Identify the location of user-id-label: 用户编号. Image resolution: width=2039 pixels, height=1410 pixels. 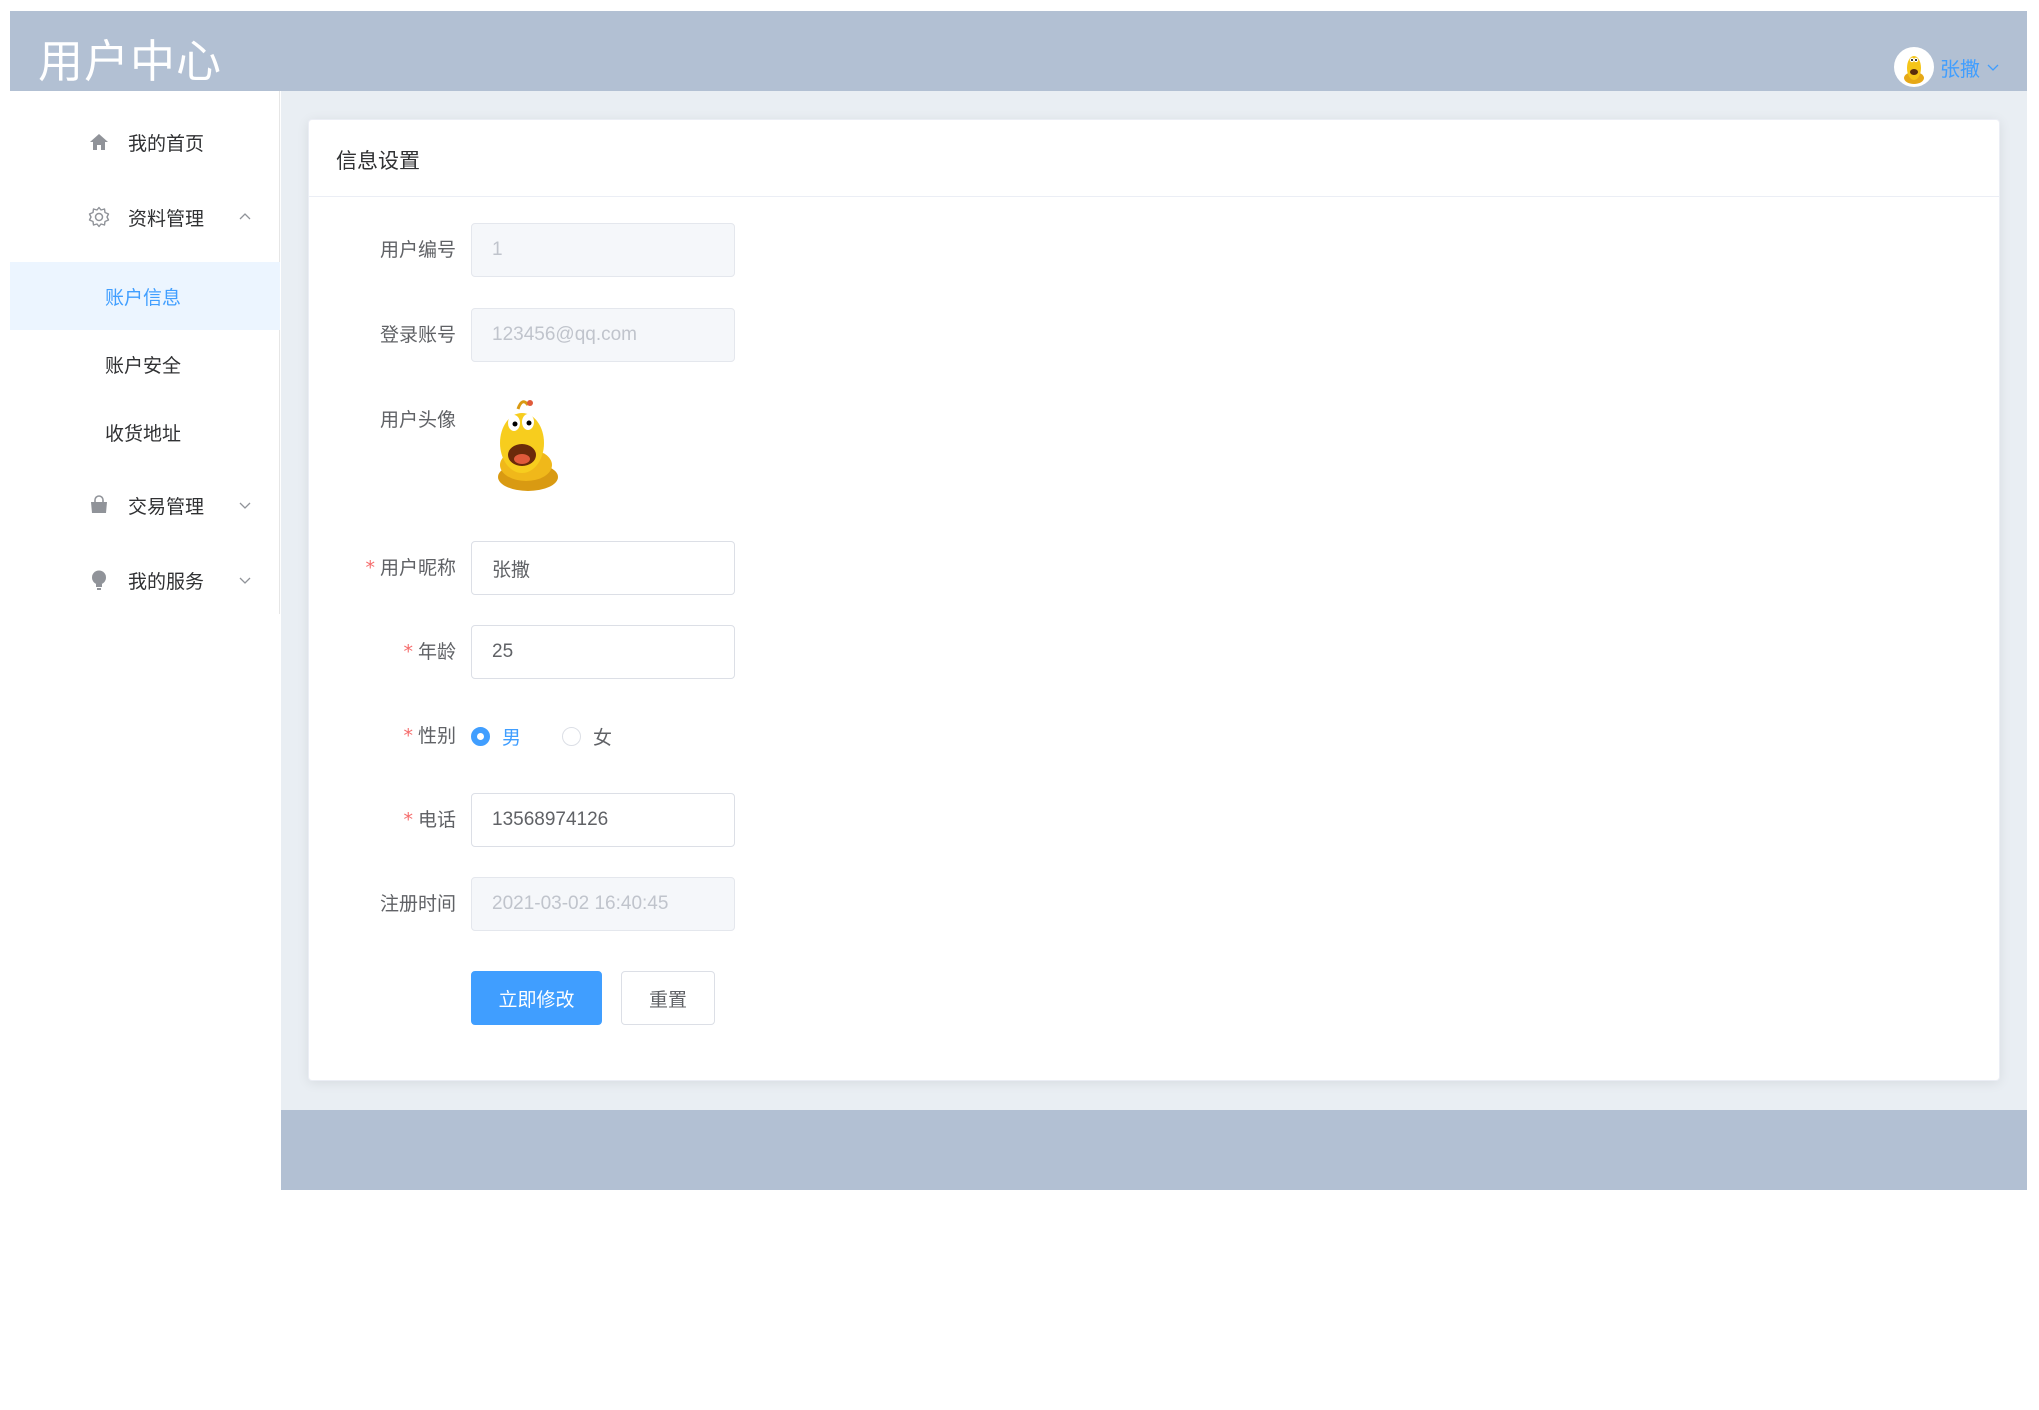
(418, 250).